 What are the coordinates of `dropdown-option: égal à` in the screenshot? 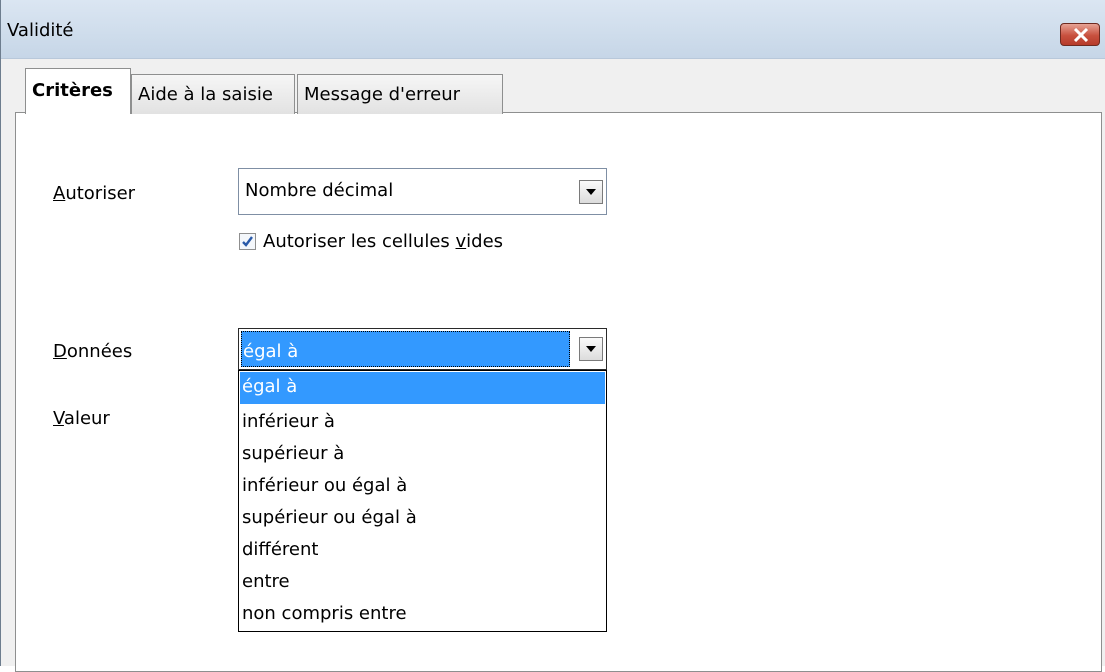 It's located at (422, 388).